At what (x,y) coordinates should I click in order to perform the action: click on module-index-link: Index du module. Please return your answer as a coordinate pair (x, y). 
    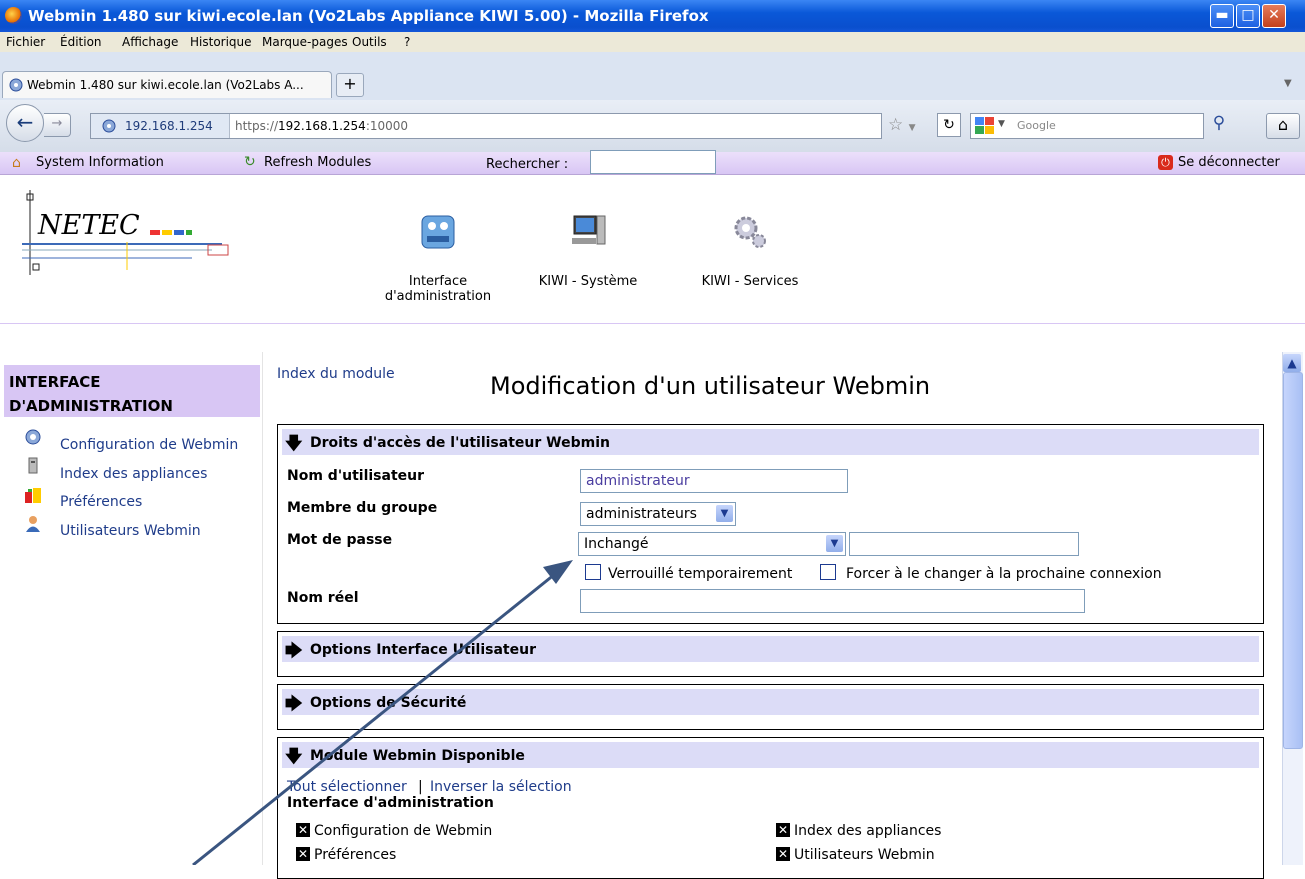
    Looking at the image, I should click on (336, 374).